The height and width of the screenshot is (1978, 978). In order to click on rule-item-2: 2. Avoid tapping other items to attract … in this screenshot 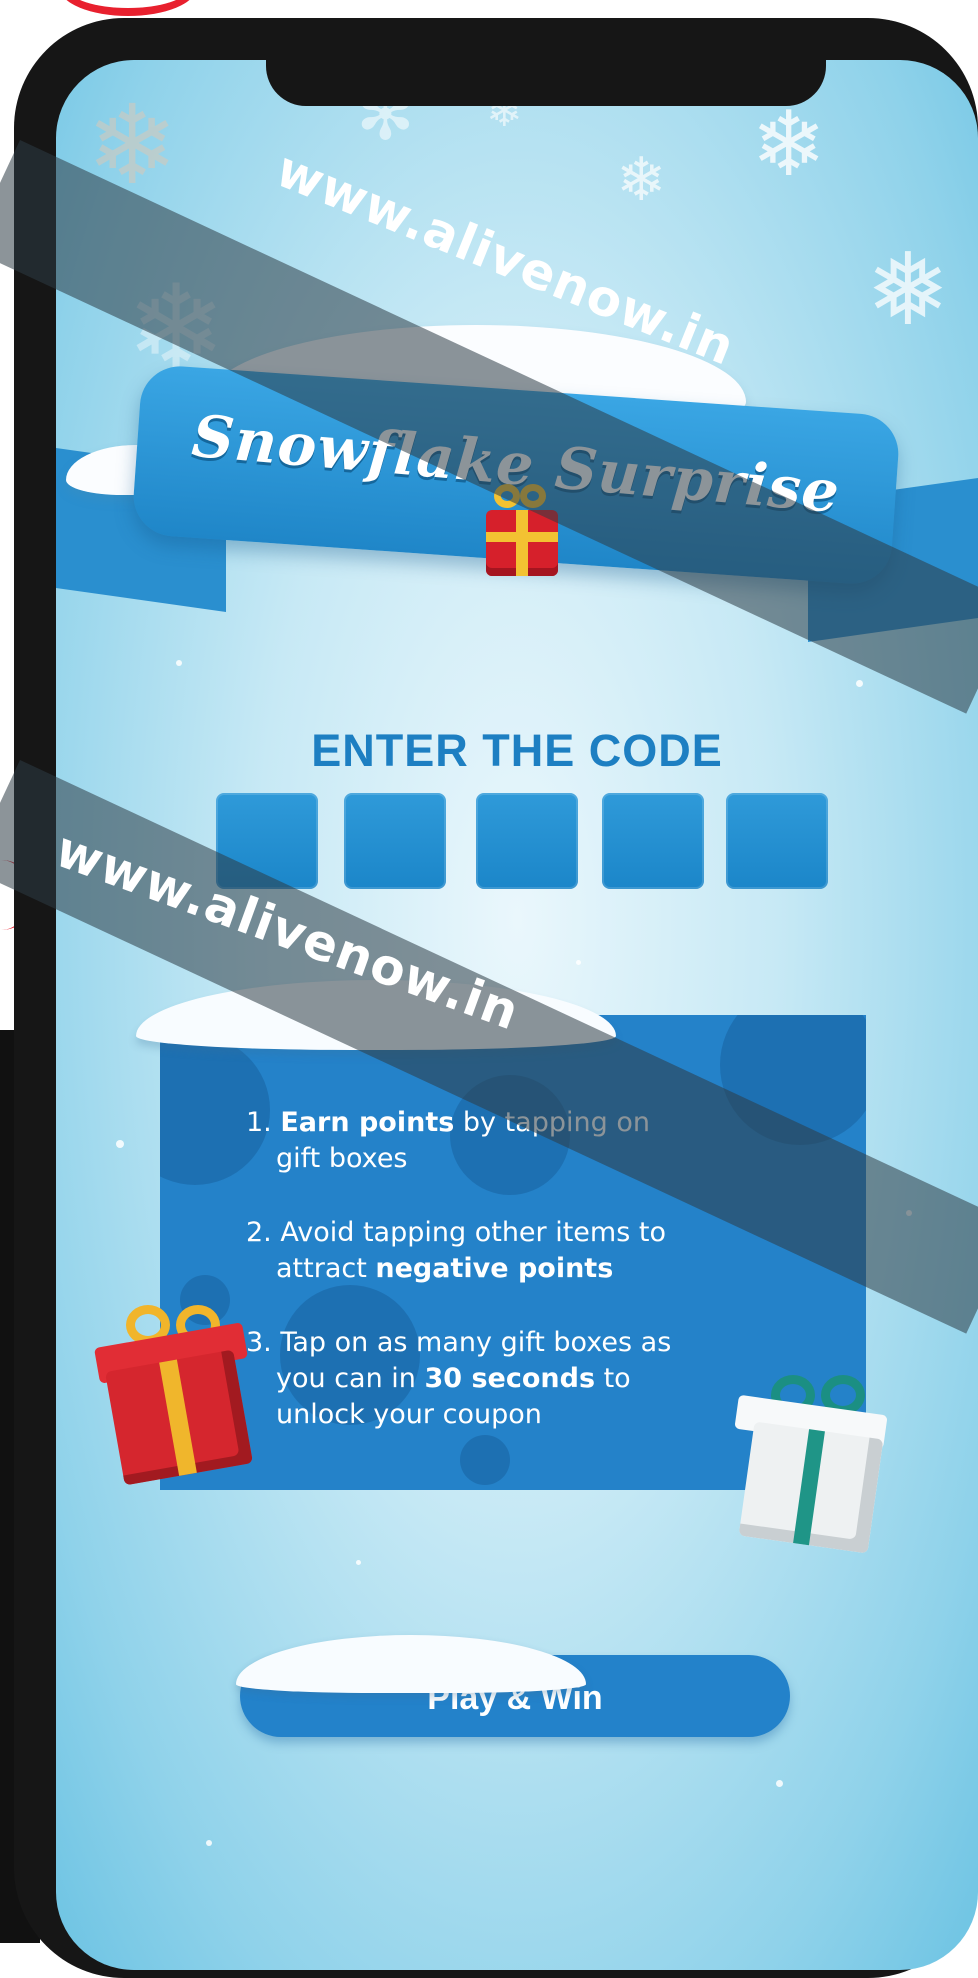, I will do `click(456, 1250)`.